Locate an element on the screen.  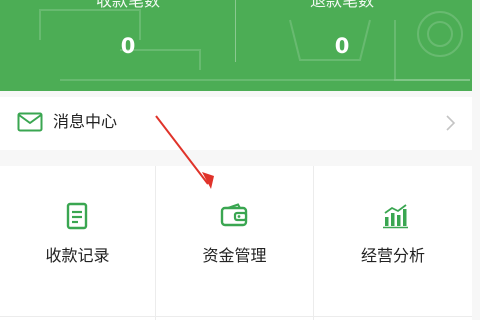
grid-item-label: 收款记录 is located at coordinates (77, 255).